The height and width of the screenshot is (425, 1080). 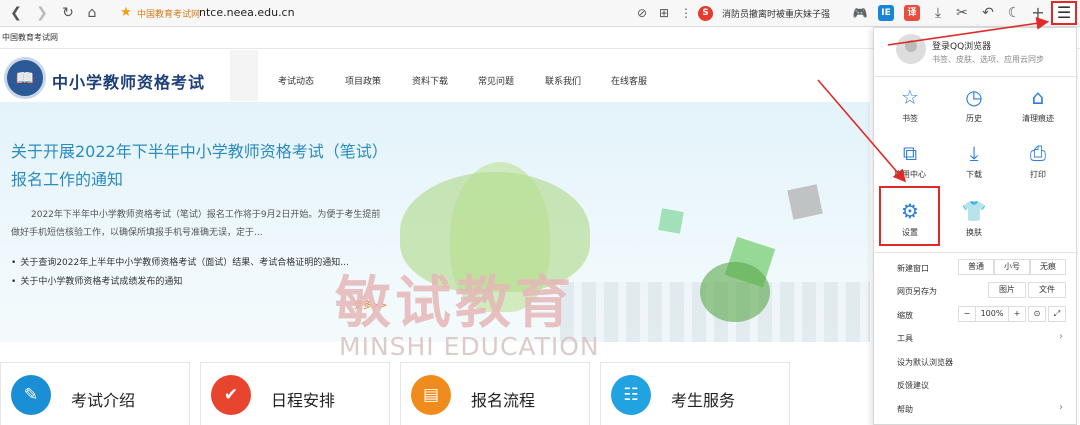 What do you see at coordinates (686, 13) in the screenshot?
I see `tab-menu-icon: ⋮` at bounding box center [686, 13].